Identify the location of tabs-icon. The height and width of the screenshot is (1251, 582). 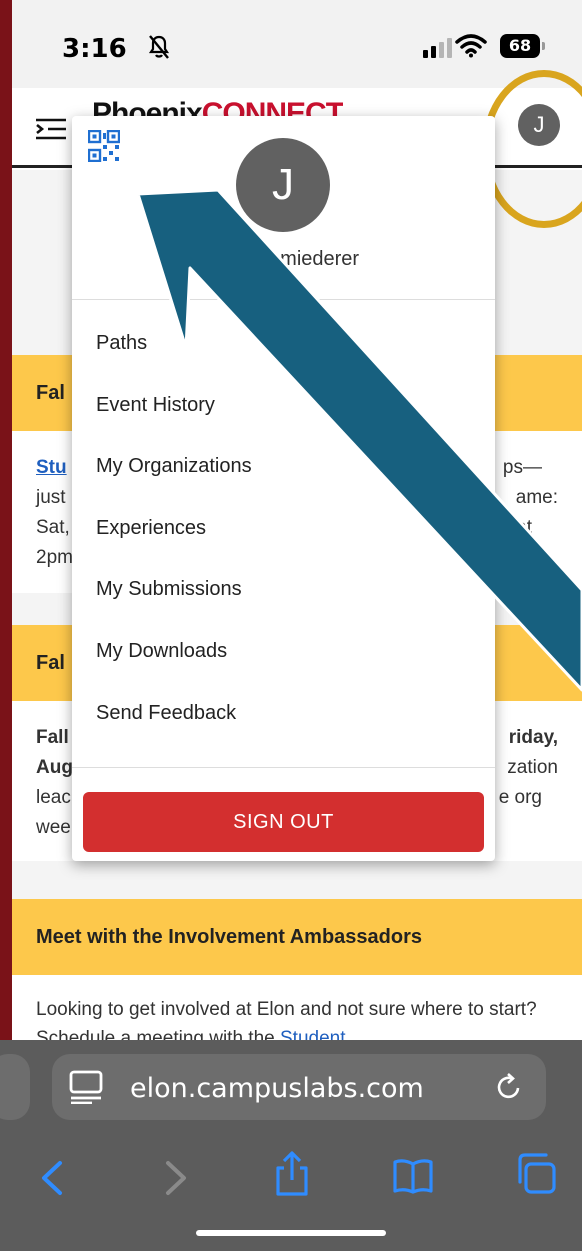
(536, 1173).